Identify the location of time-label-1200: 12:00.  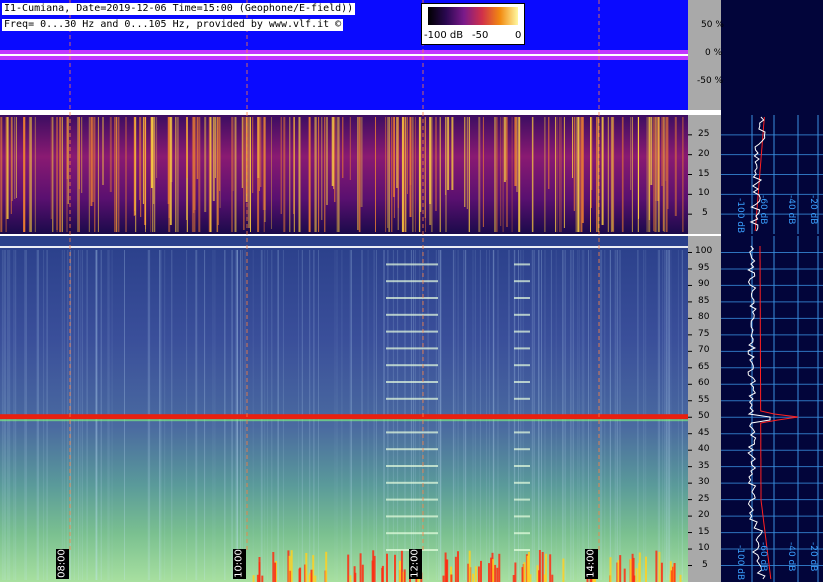
(415, 564).